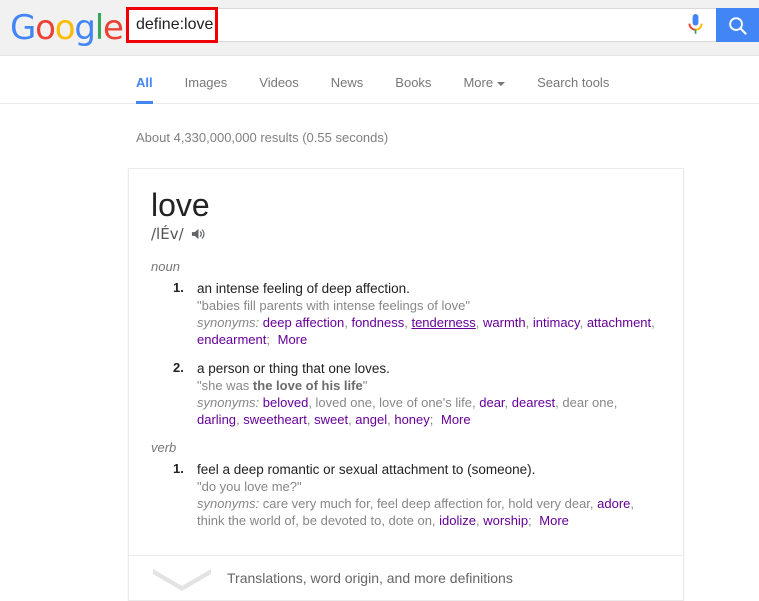 This screenshot has width=759, height=601. What do you see at coordinates (249, 486) in the screenshot?
I see `sense-example: "do you love me?"` at bounding box center [249, 486].